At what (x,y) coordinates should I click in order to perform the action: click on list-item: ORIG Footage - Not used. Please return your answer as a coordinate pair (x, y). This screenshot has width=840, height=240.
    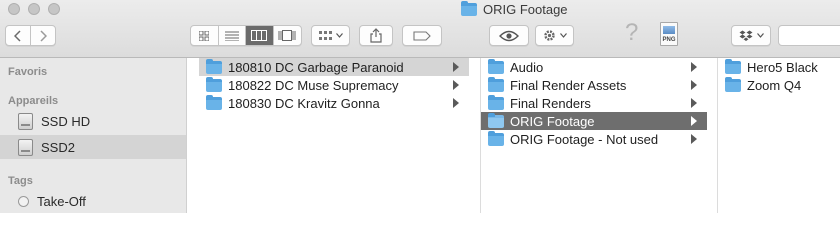
    Looking at the image, I should click on (594, 139).